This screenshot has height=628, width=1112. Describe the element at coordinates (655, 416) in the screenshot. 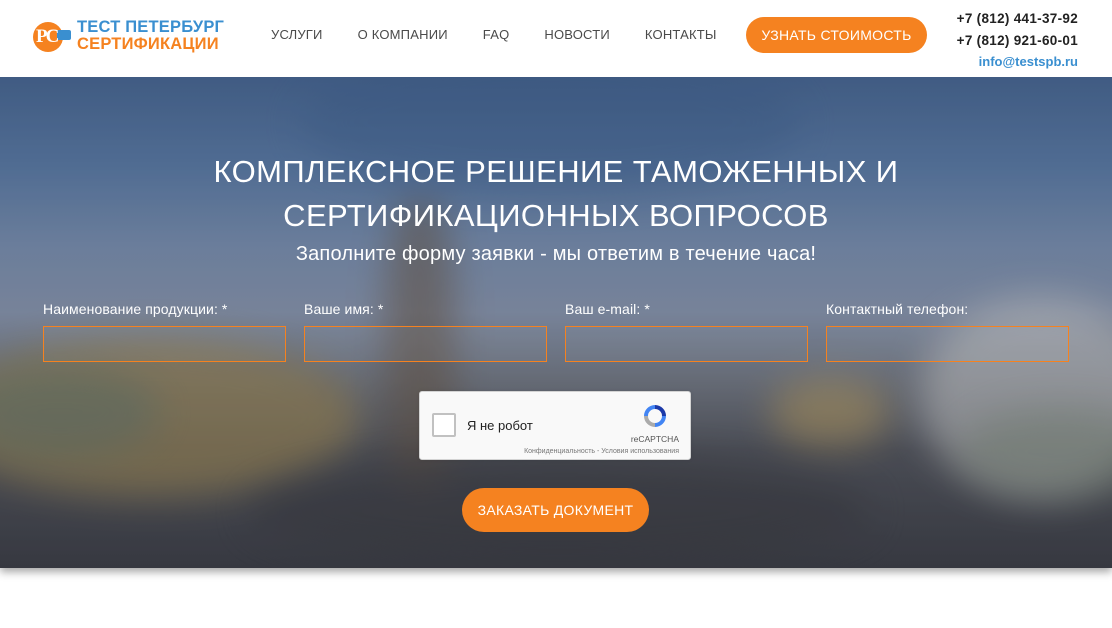

I see `recaptcha-icon` at that location.